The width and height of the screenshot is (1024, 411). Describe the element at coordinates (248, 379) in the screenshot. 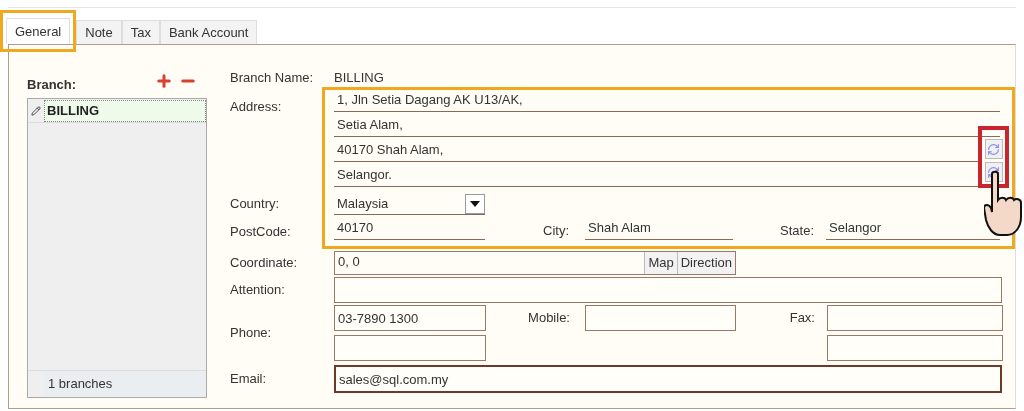

I see `field-label: Email:` at that location.